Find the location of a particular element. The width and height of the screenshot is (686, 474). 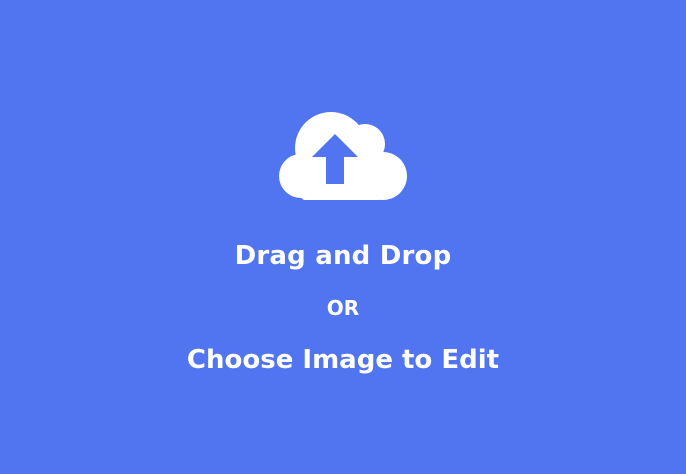

or-separator: OR is located at coordinates (343, 308).